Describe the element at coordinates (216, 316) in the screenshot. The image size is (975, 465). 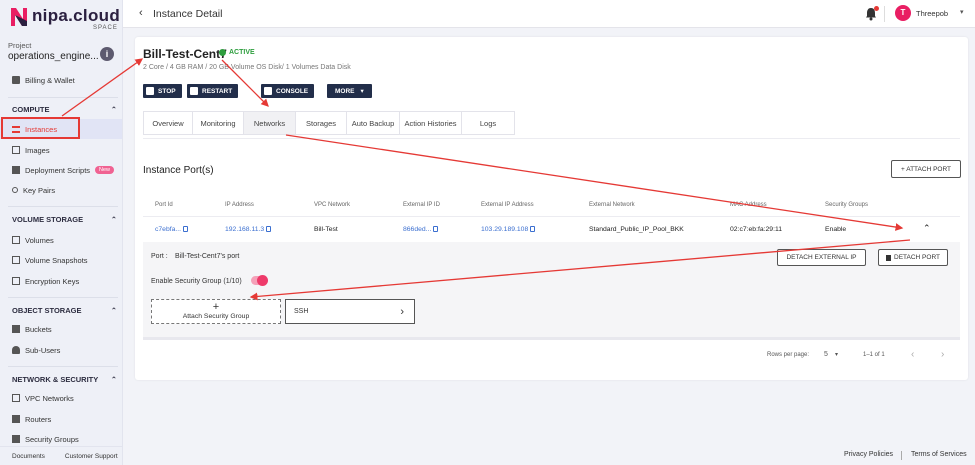
I see `attach-security-group-label: Attach Security Group` at that location.